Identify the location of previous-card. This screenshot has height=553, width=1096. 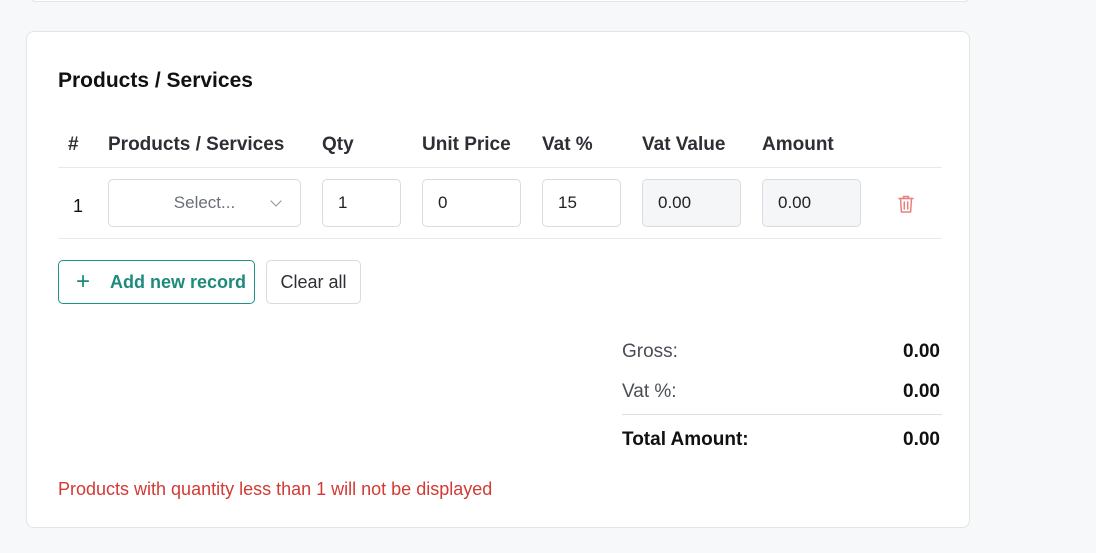
(500, 1).